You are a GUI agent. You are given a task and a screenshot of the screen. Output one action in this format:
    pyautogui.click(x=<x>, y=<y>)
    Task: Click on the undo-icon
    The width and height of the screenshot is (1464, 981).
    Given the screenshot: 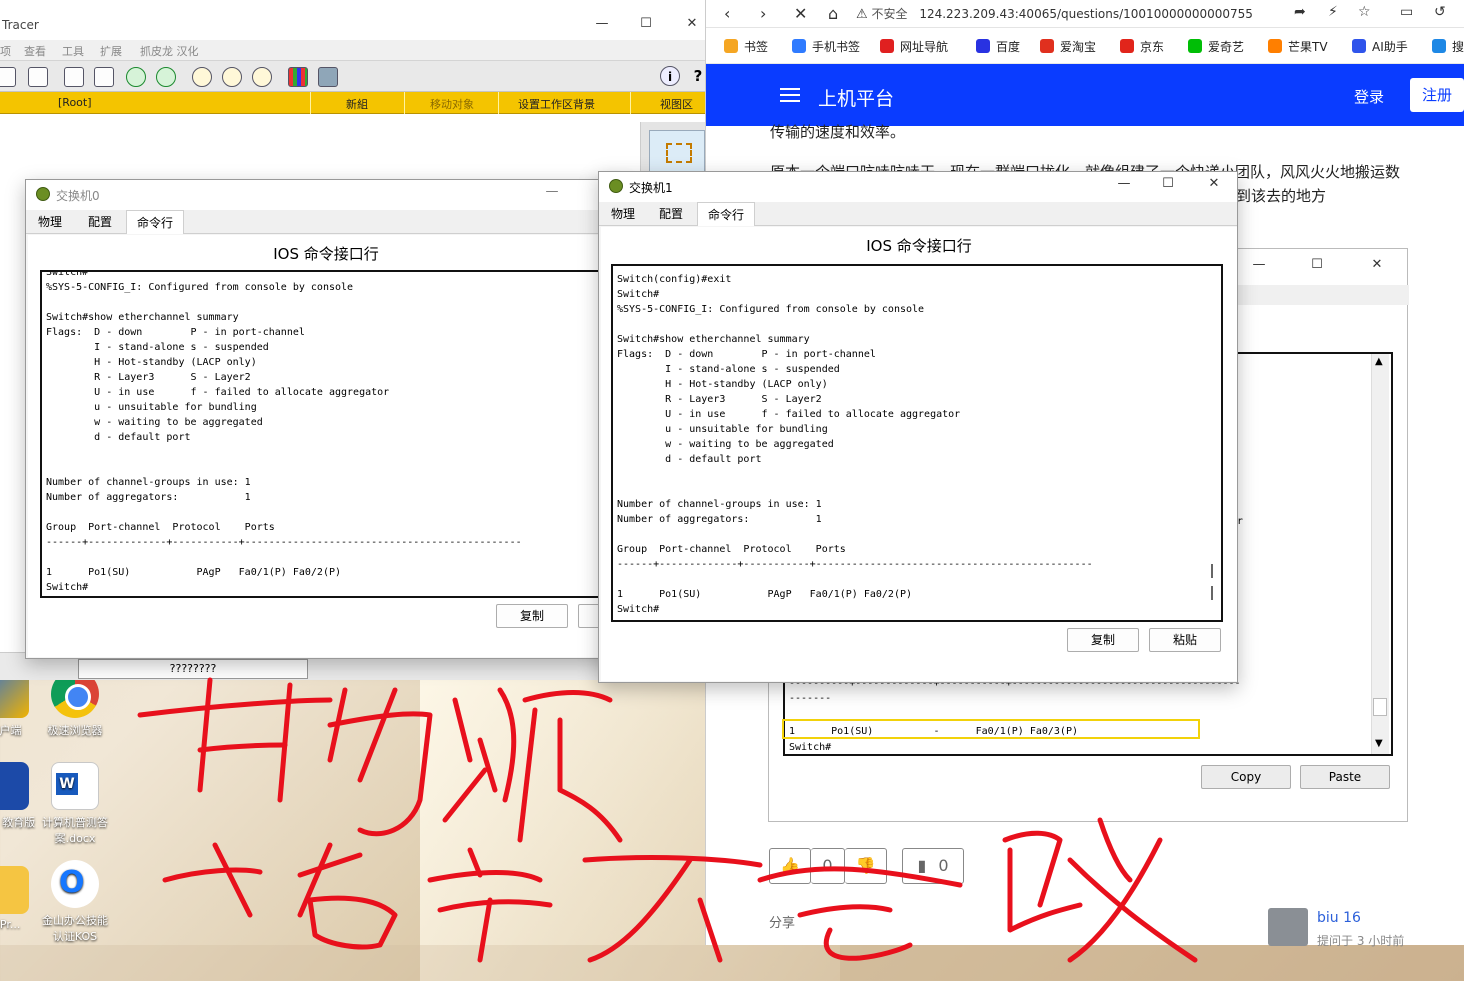 What is the action you would take?
    pyautogui.click(x=136, y=77)
    